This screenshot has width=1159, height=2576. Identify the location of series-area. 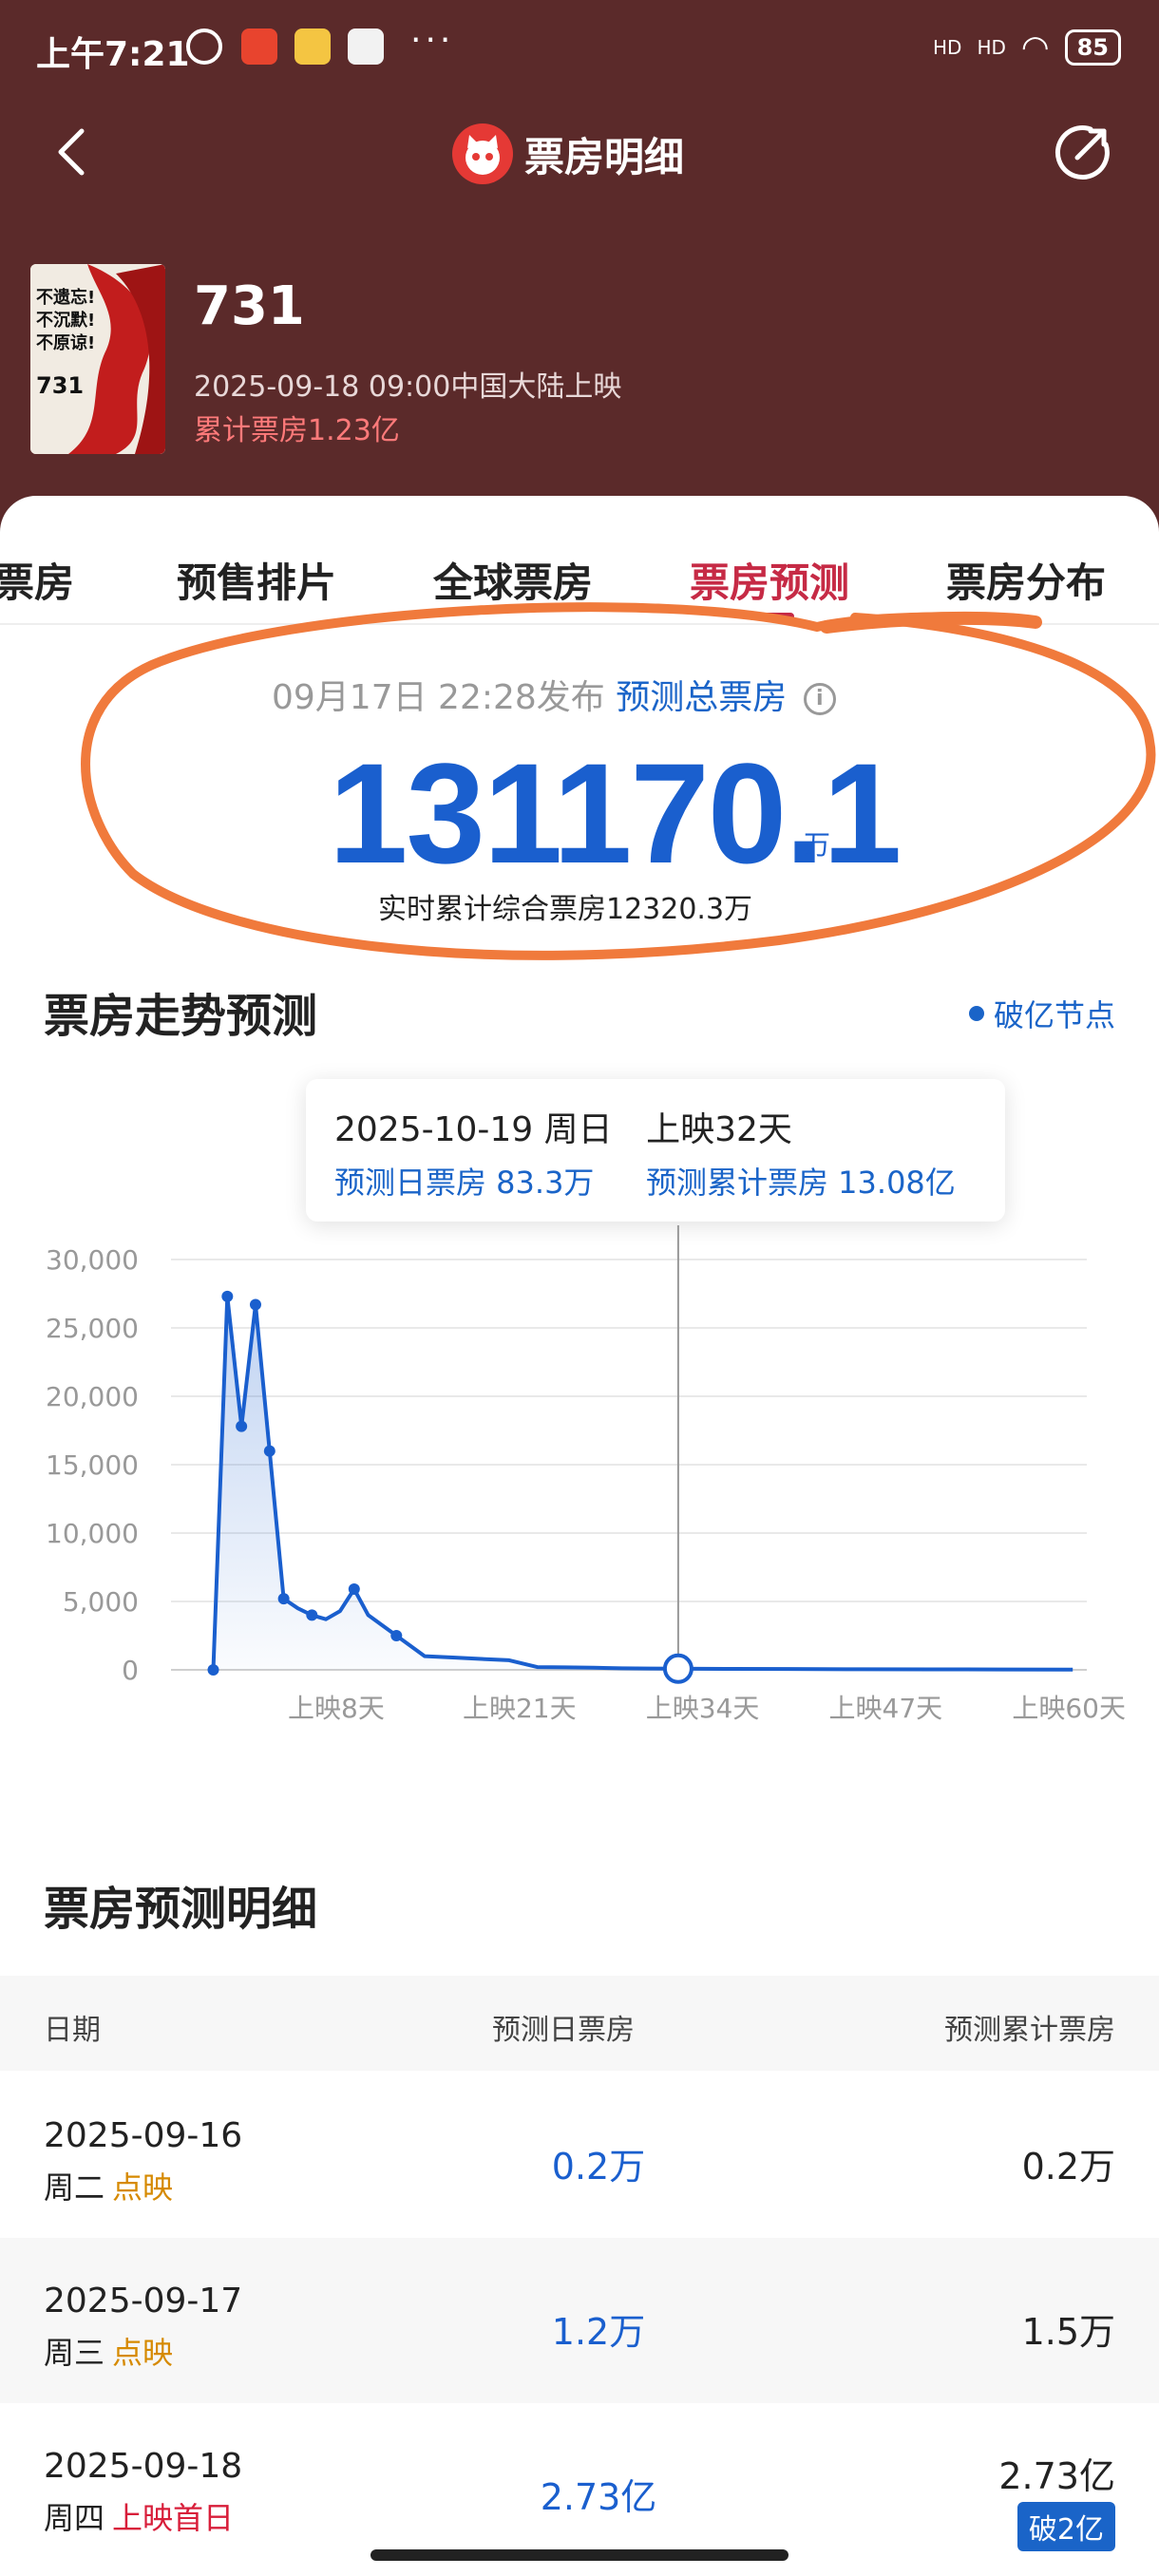
(643, 1483).